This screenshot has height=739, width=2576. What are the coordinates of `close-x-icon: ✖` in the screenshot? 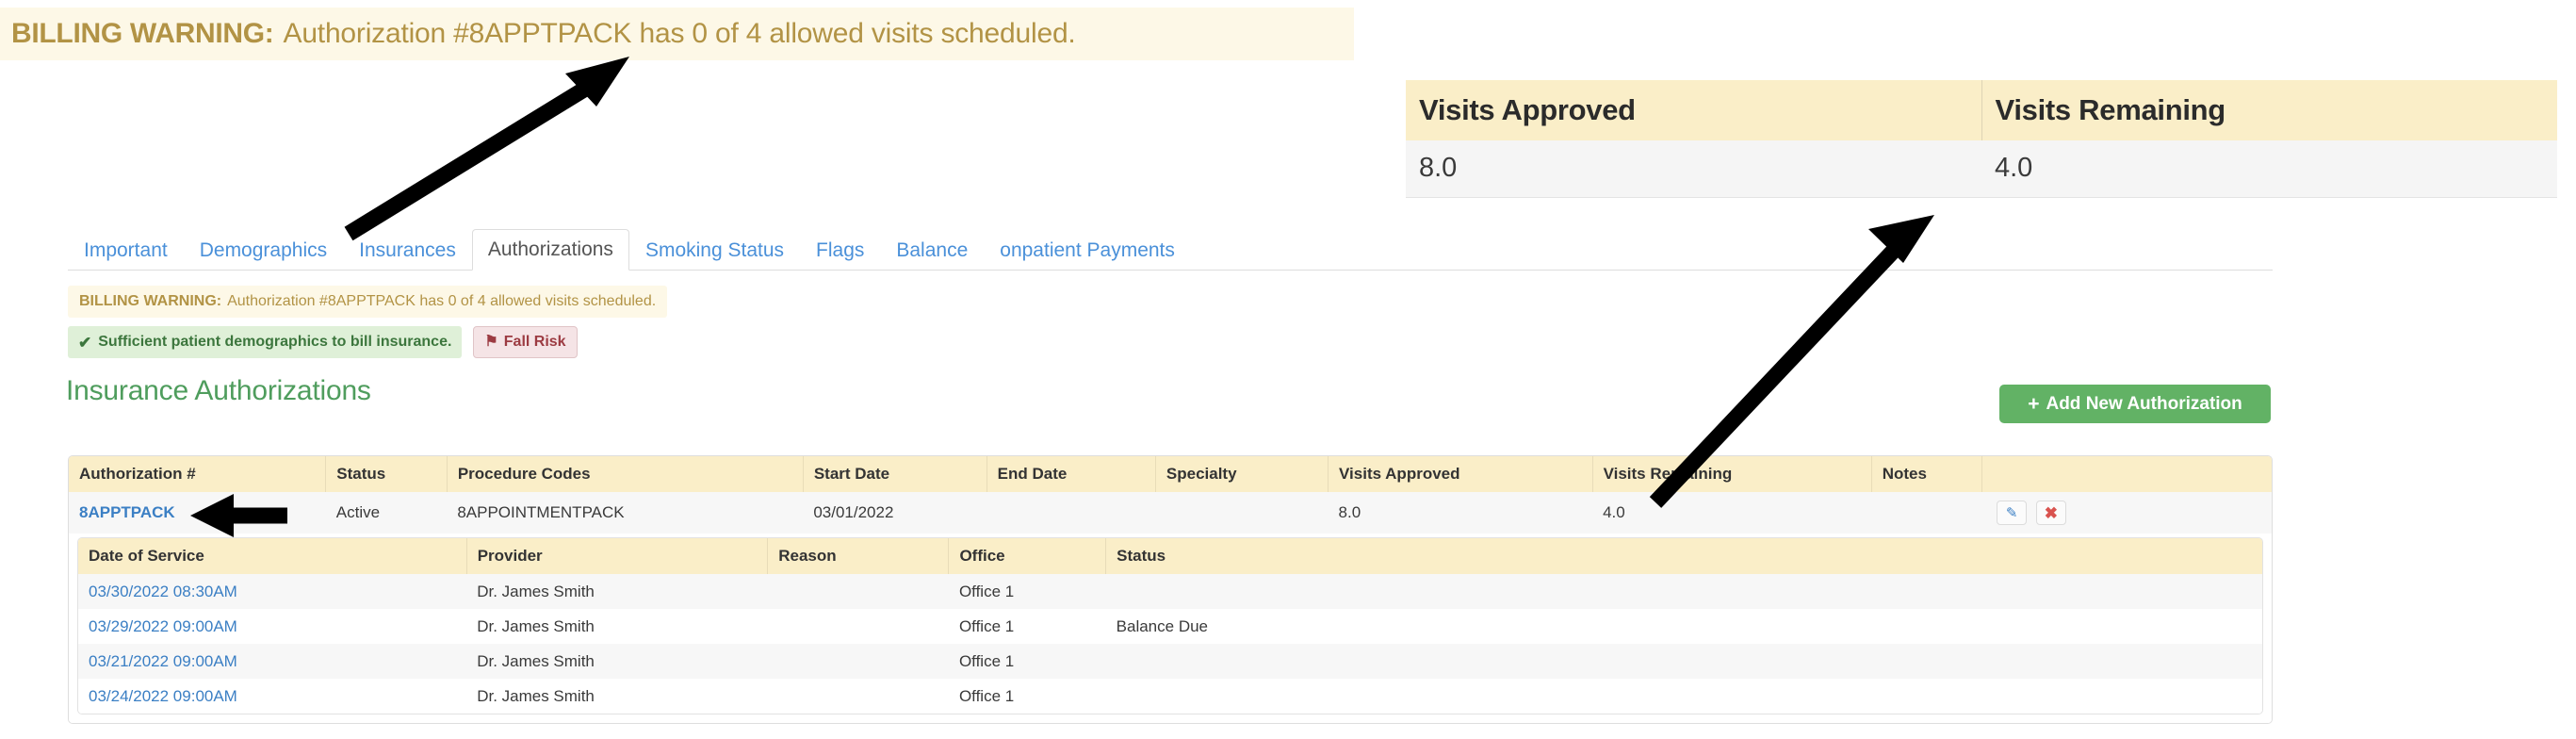 It's located at (2050, 513).